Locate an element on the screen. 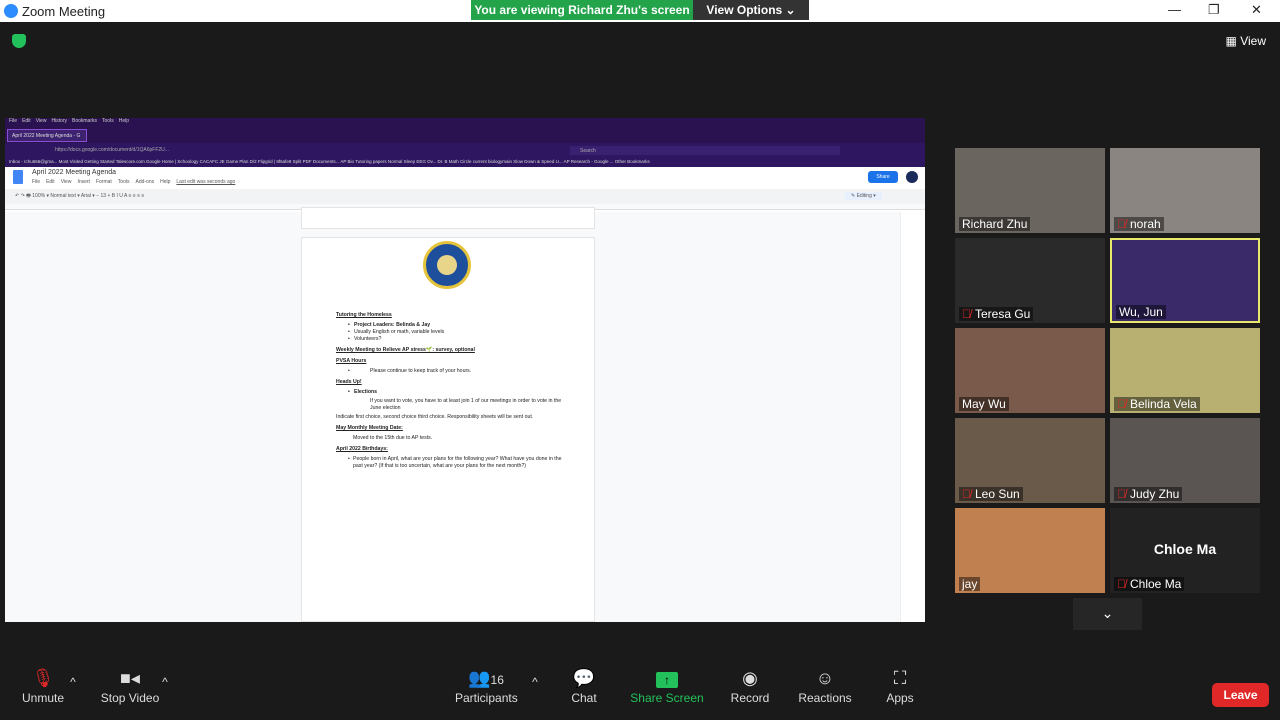 Image resolution: width=1280 pixels, height=720 pixels. editing-mode-select: ✎ Editing ▾ is located at coordinates (863, 196).